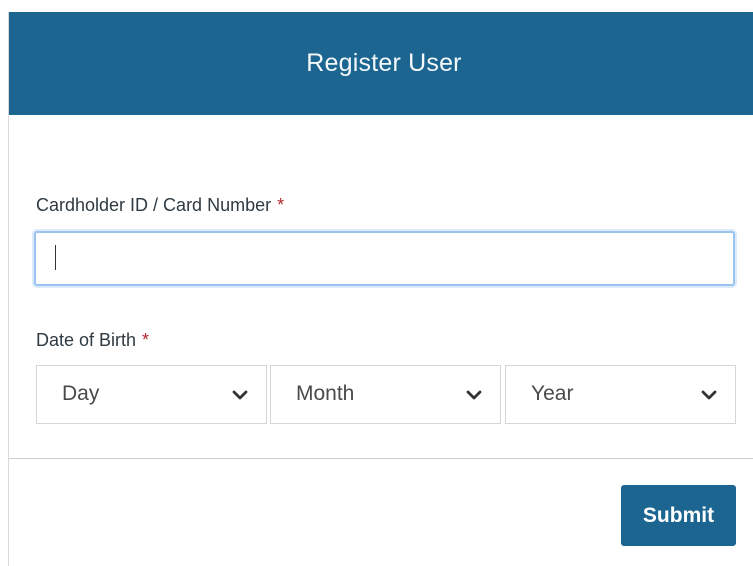 This screenshot has height=566, width=753. What do you see at coordinates (678, 515) in the screenshot?
I see `submit-button: Submit` at bounding box center [678, 515].